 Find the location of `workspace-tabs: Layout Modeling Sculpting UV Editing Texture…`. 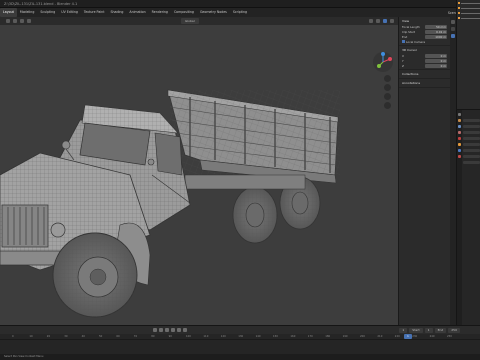

workspace-tabs: Layout Modeling Sculpting UV Editing Texture… is located at coordinates (125, 12).